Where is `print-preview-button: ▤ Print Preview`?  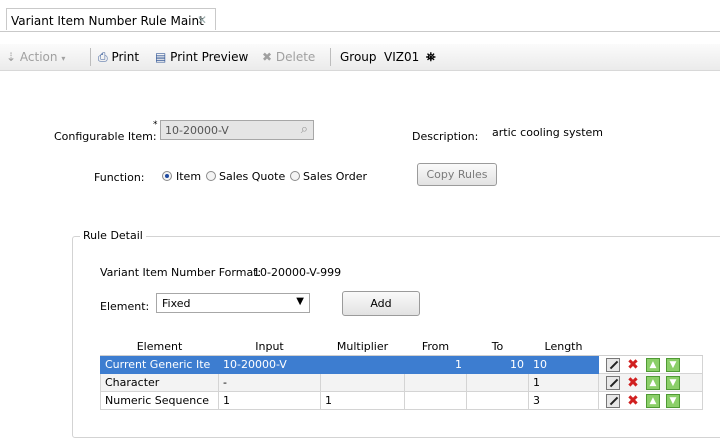 print-preview-button: ▤ Print Preview is located at coordinates (201, 57).